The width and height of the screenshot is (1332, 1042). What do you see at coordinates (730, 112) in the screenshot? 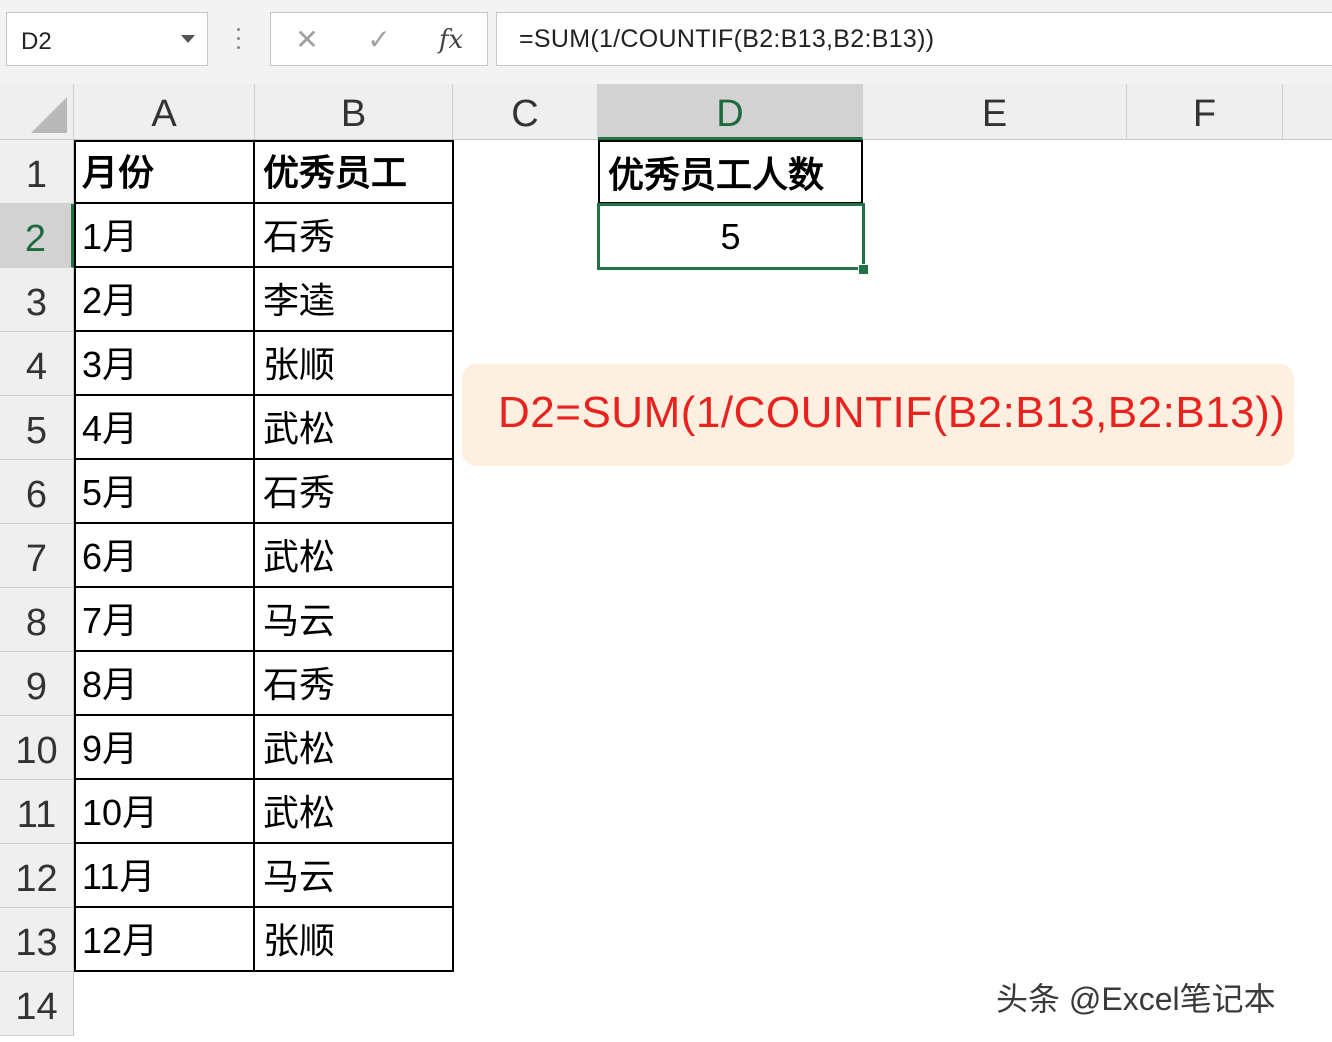
I see `column-header-d: D` at bounding box center [730, 112].